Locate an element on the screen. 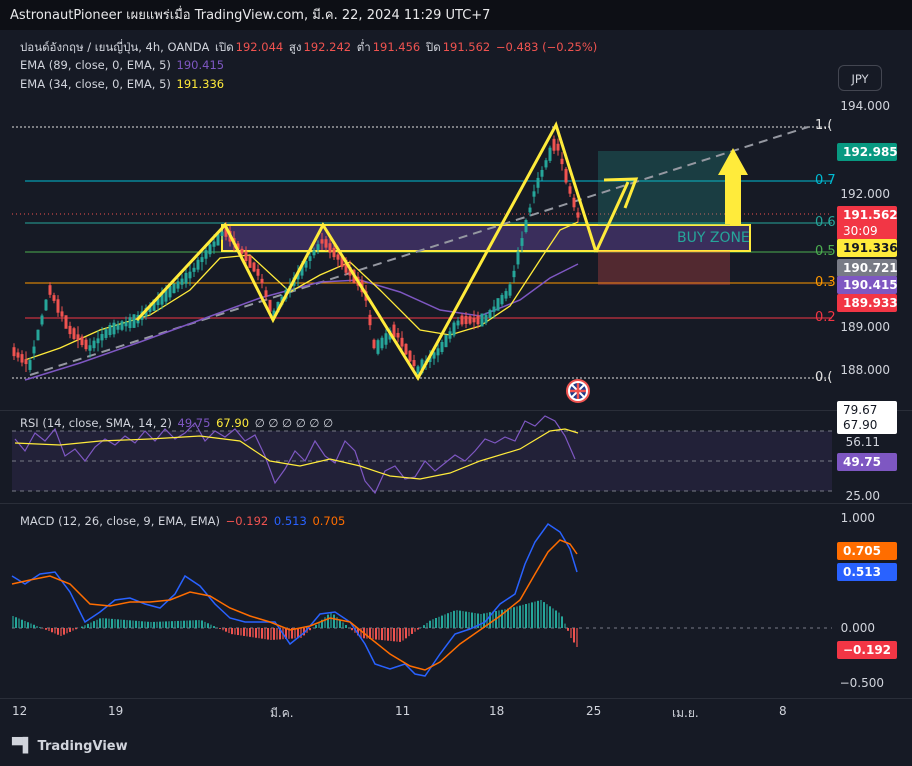  tradingview-logo: ▀▌ TradingView is located at coordinates (70, 746).